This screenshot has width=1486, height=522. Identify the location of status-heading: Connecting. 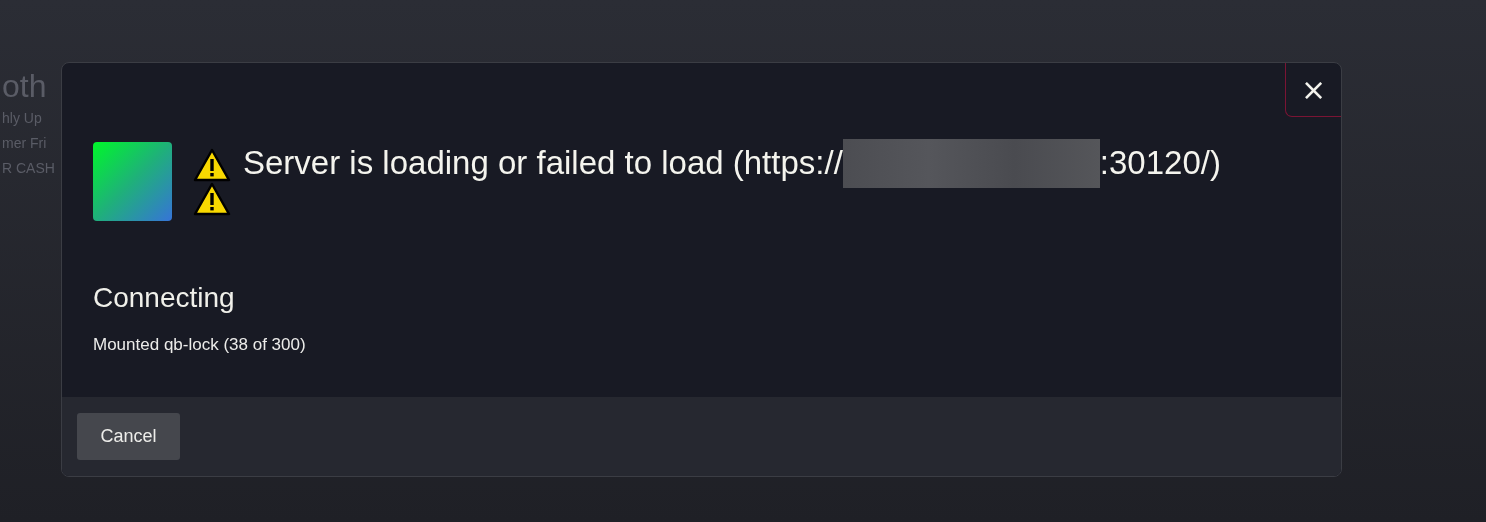
(164, 298).